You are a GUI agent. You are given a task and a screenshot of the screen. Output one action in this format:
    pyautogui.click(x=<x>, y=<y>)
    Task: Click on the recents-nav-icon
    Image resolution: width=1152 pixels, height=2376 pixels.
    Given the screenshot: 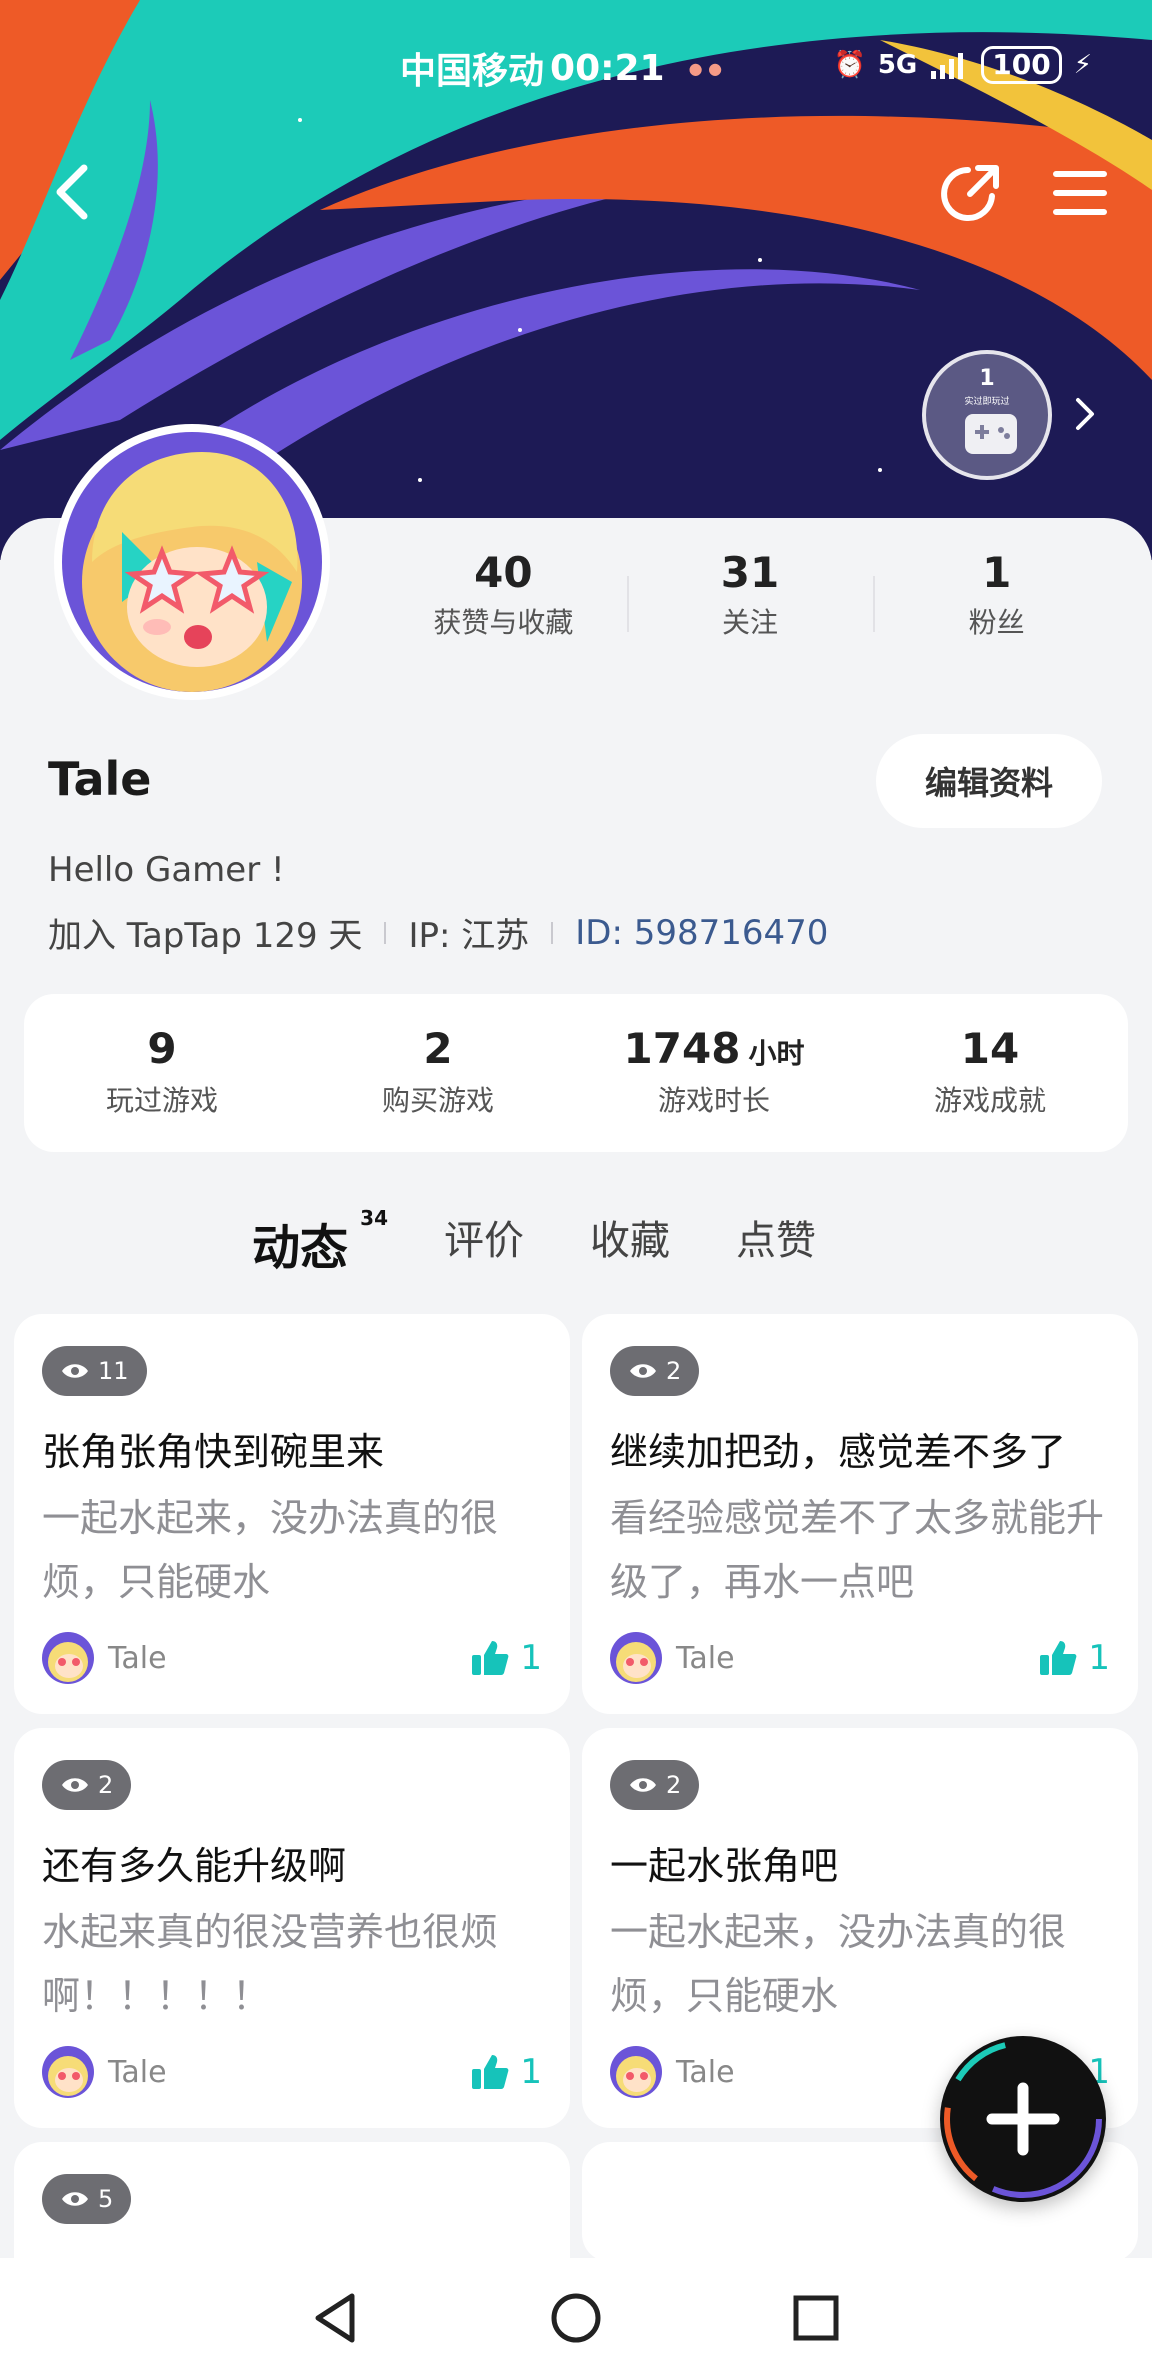 What is the action you would take?
    pyautogui.click(x=816, y=2318)
    